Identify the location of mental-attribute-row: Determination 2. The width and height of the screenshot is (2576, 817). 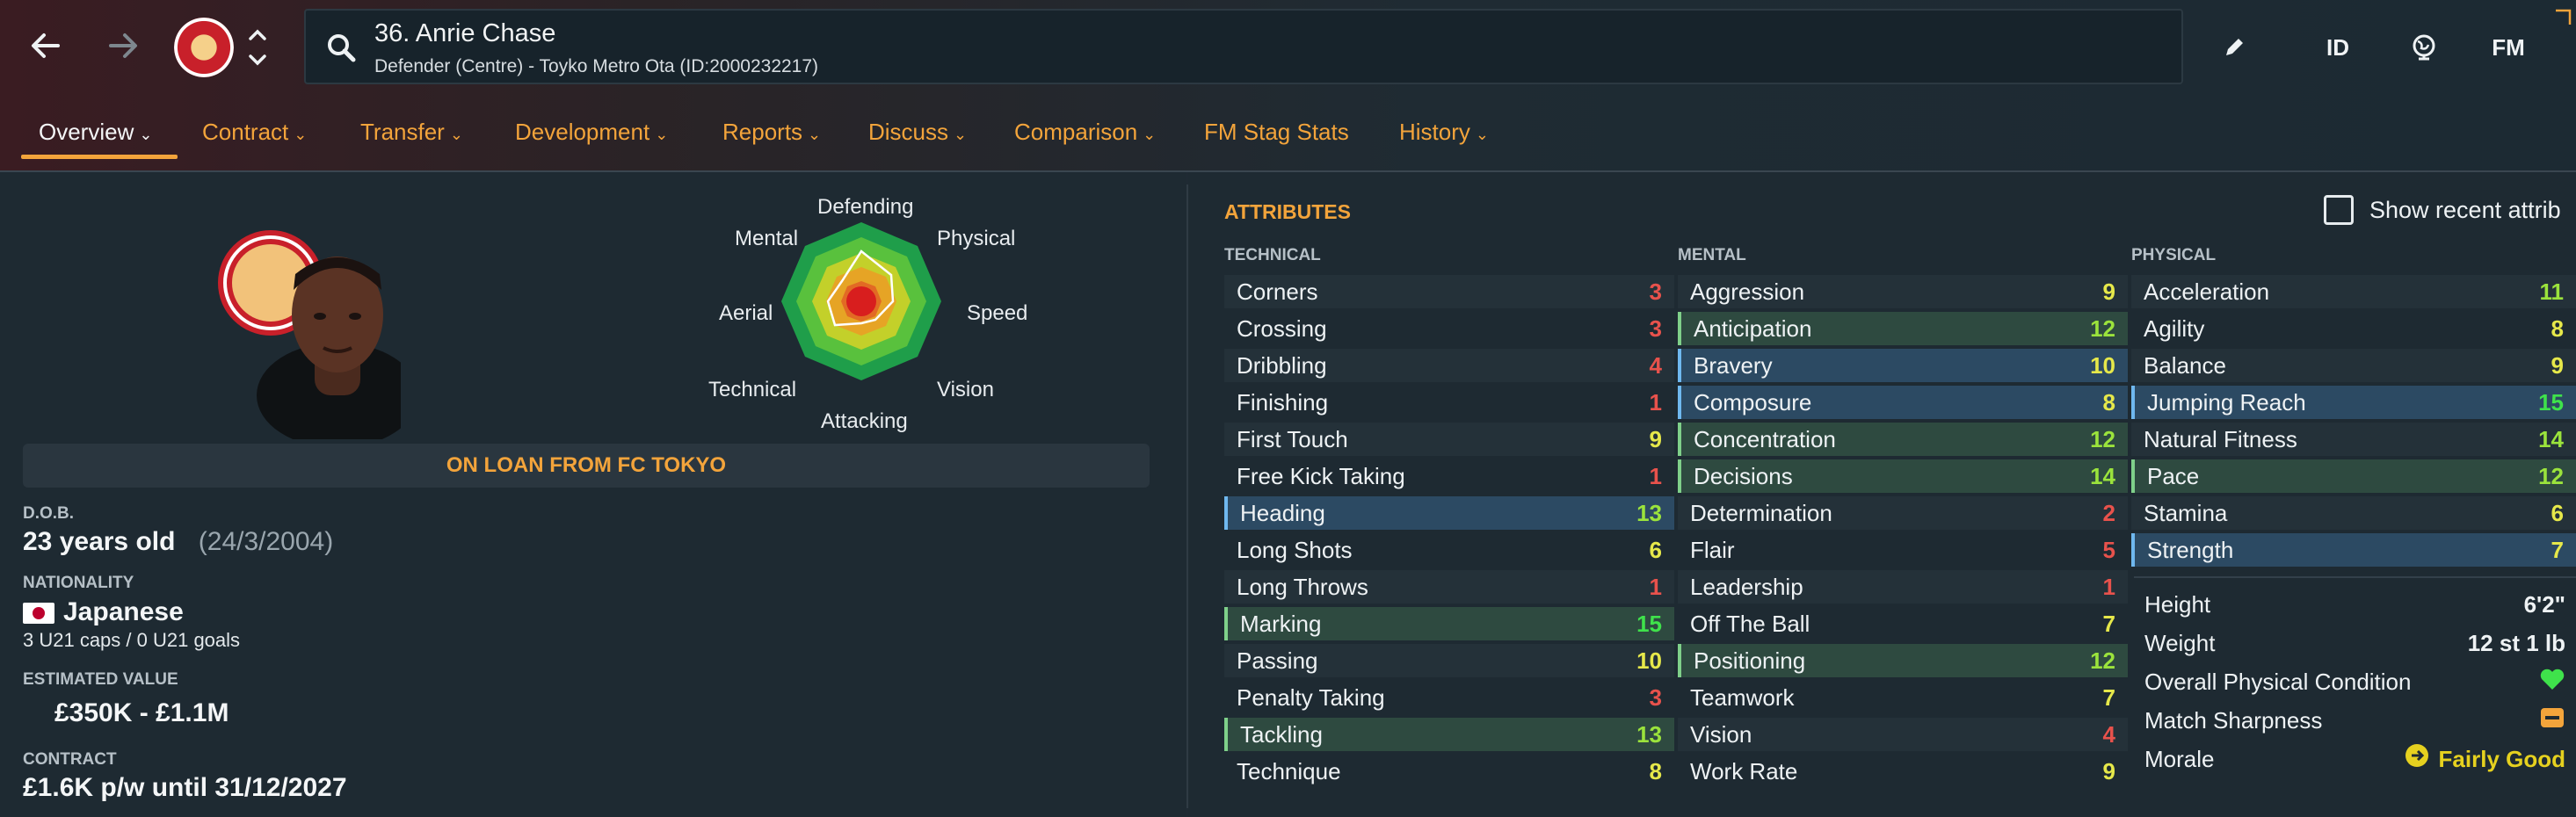
(1903, 513).